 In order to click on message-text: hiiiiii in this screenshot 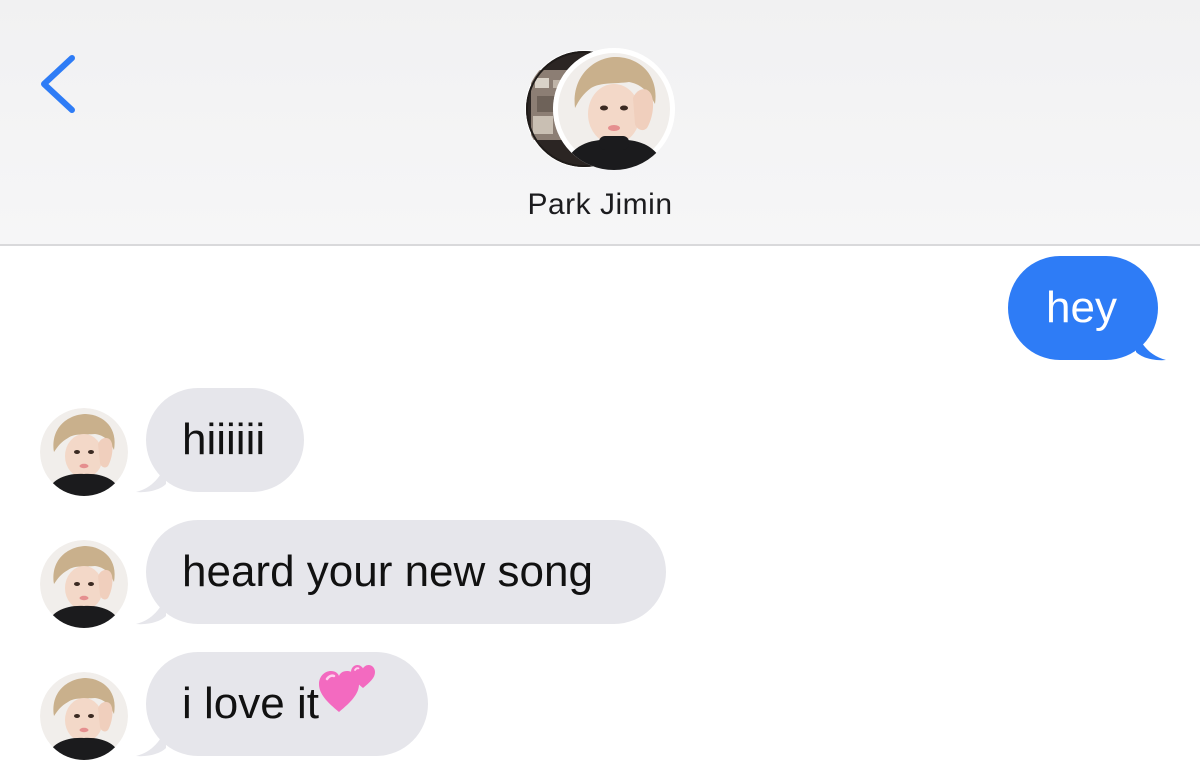, I will do `click(224, 439)`.